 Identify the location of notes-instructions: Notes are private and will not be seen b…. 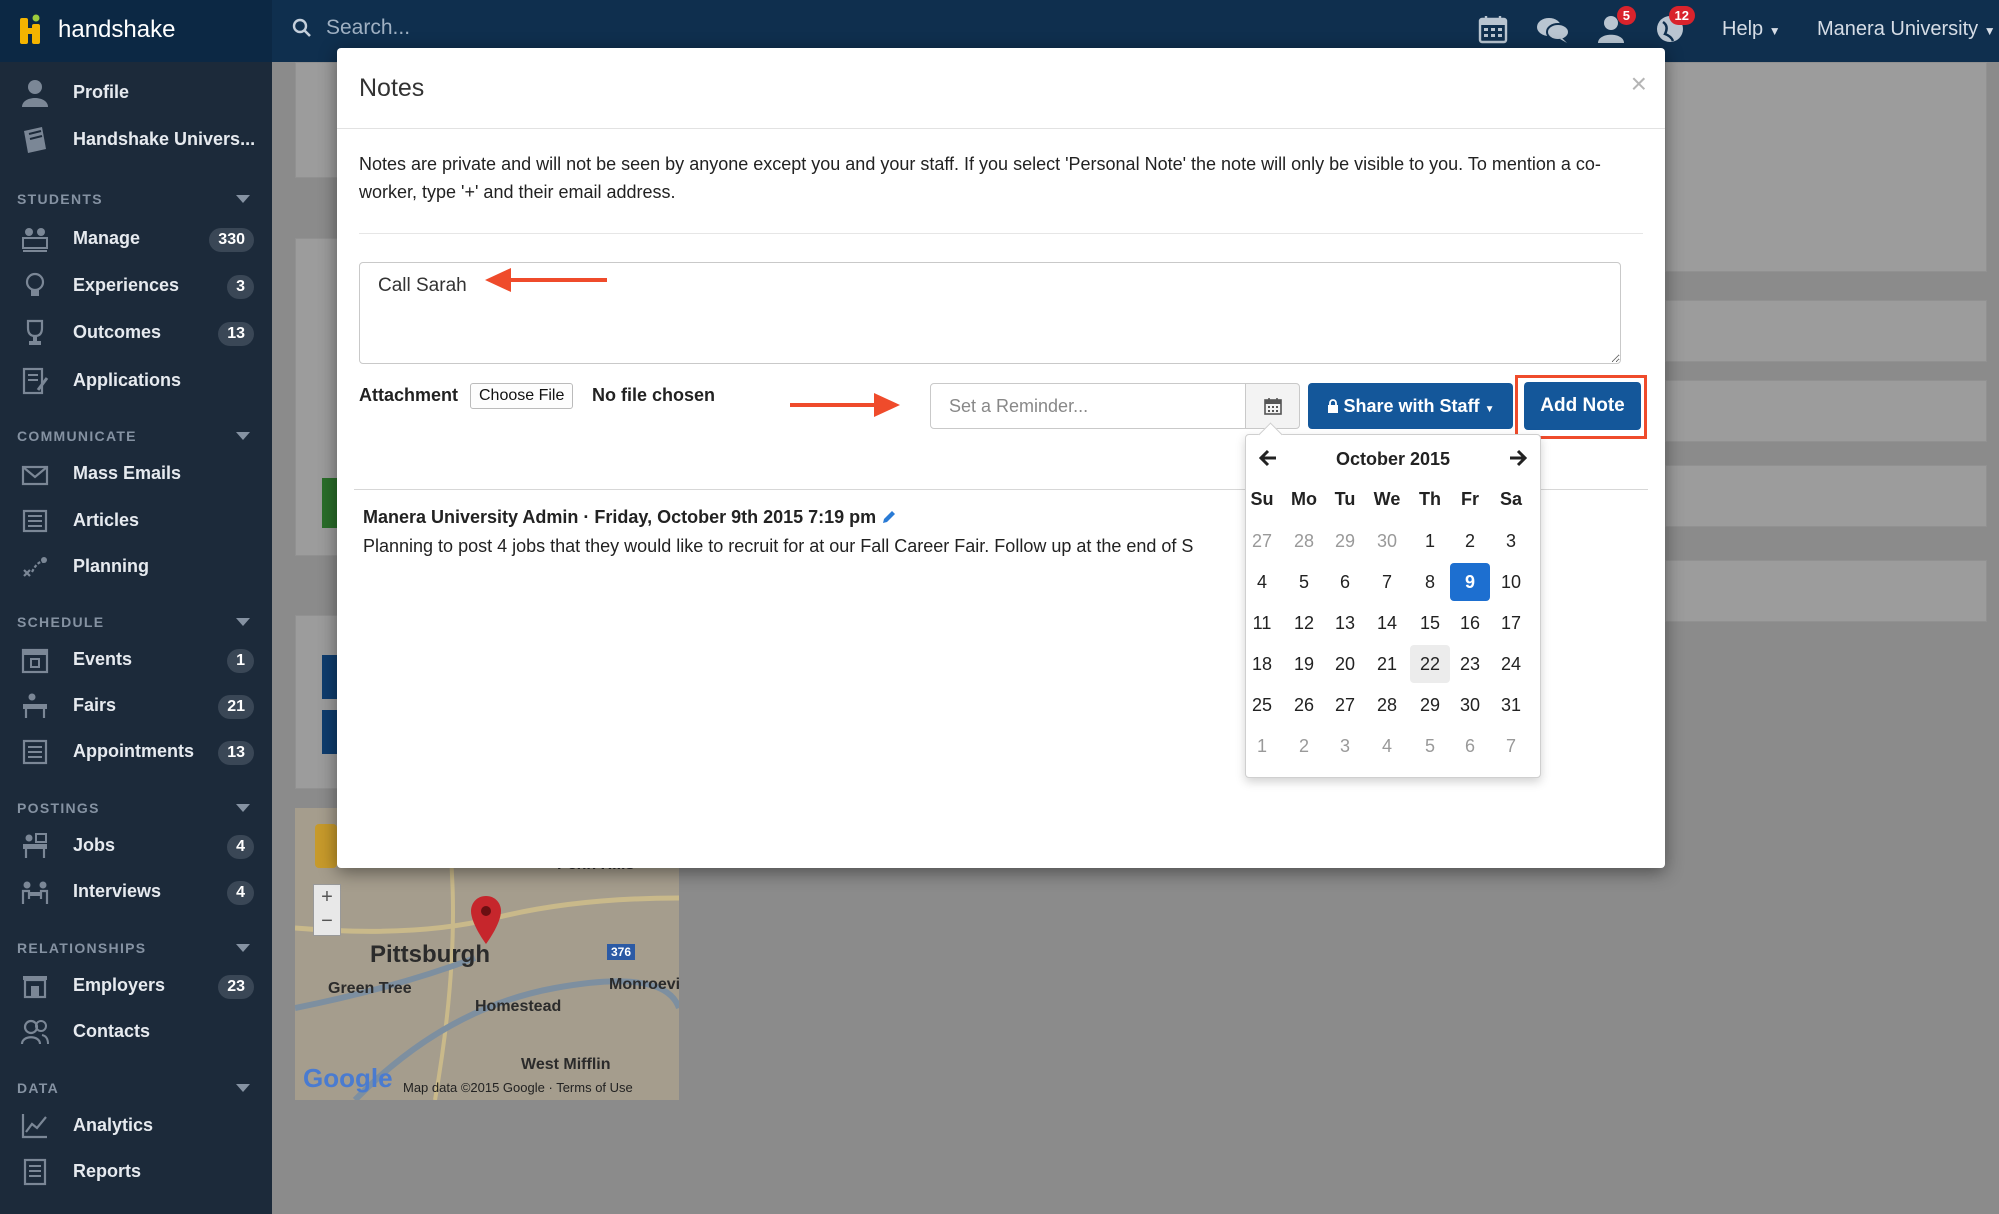
(980, 178).